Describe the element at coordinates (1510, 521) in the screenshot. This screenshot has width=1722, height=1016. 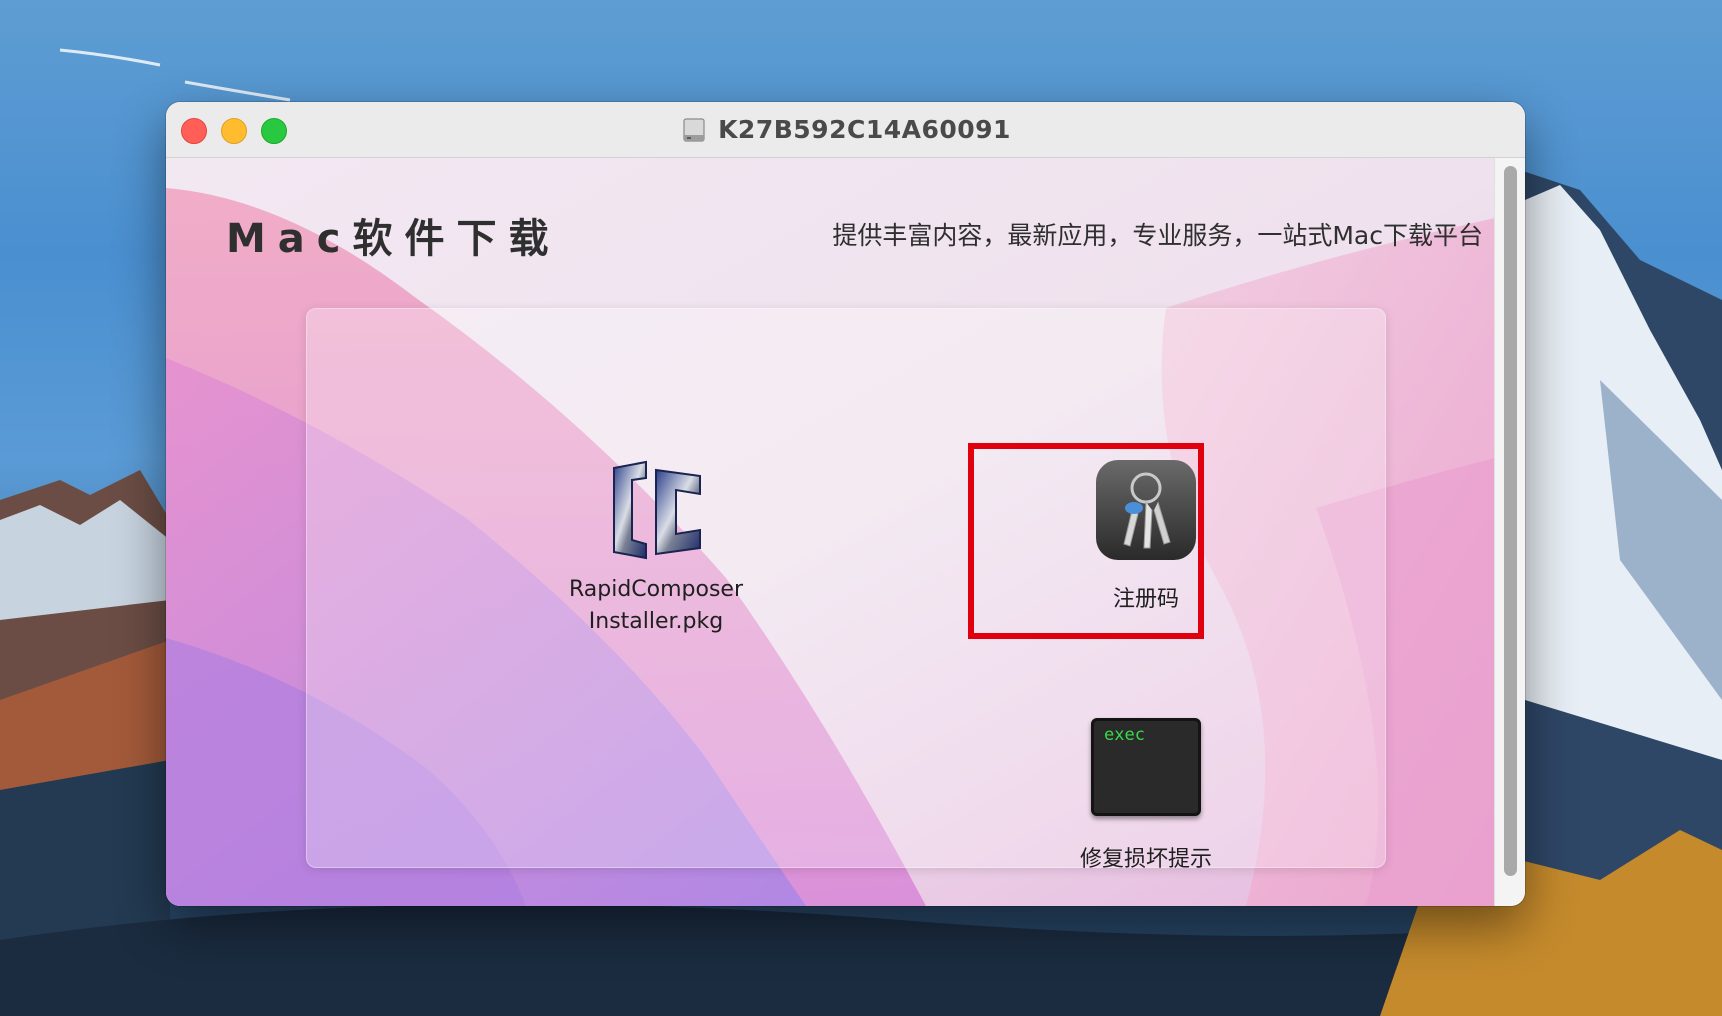
I see `scrollbar-thumb` at that location.